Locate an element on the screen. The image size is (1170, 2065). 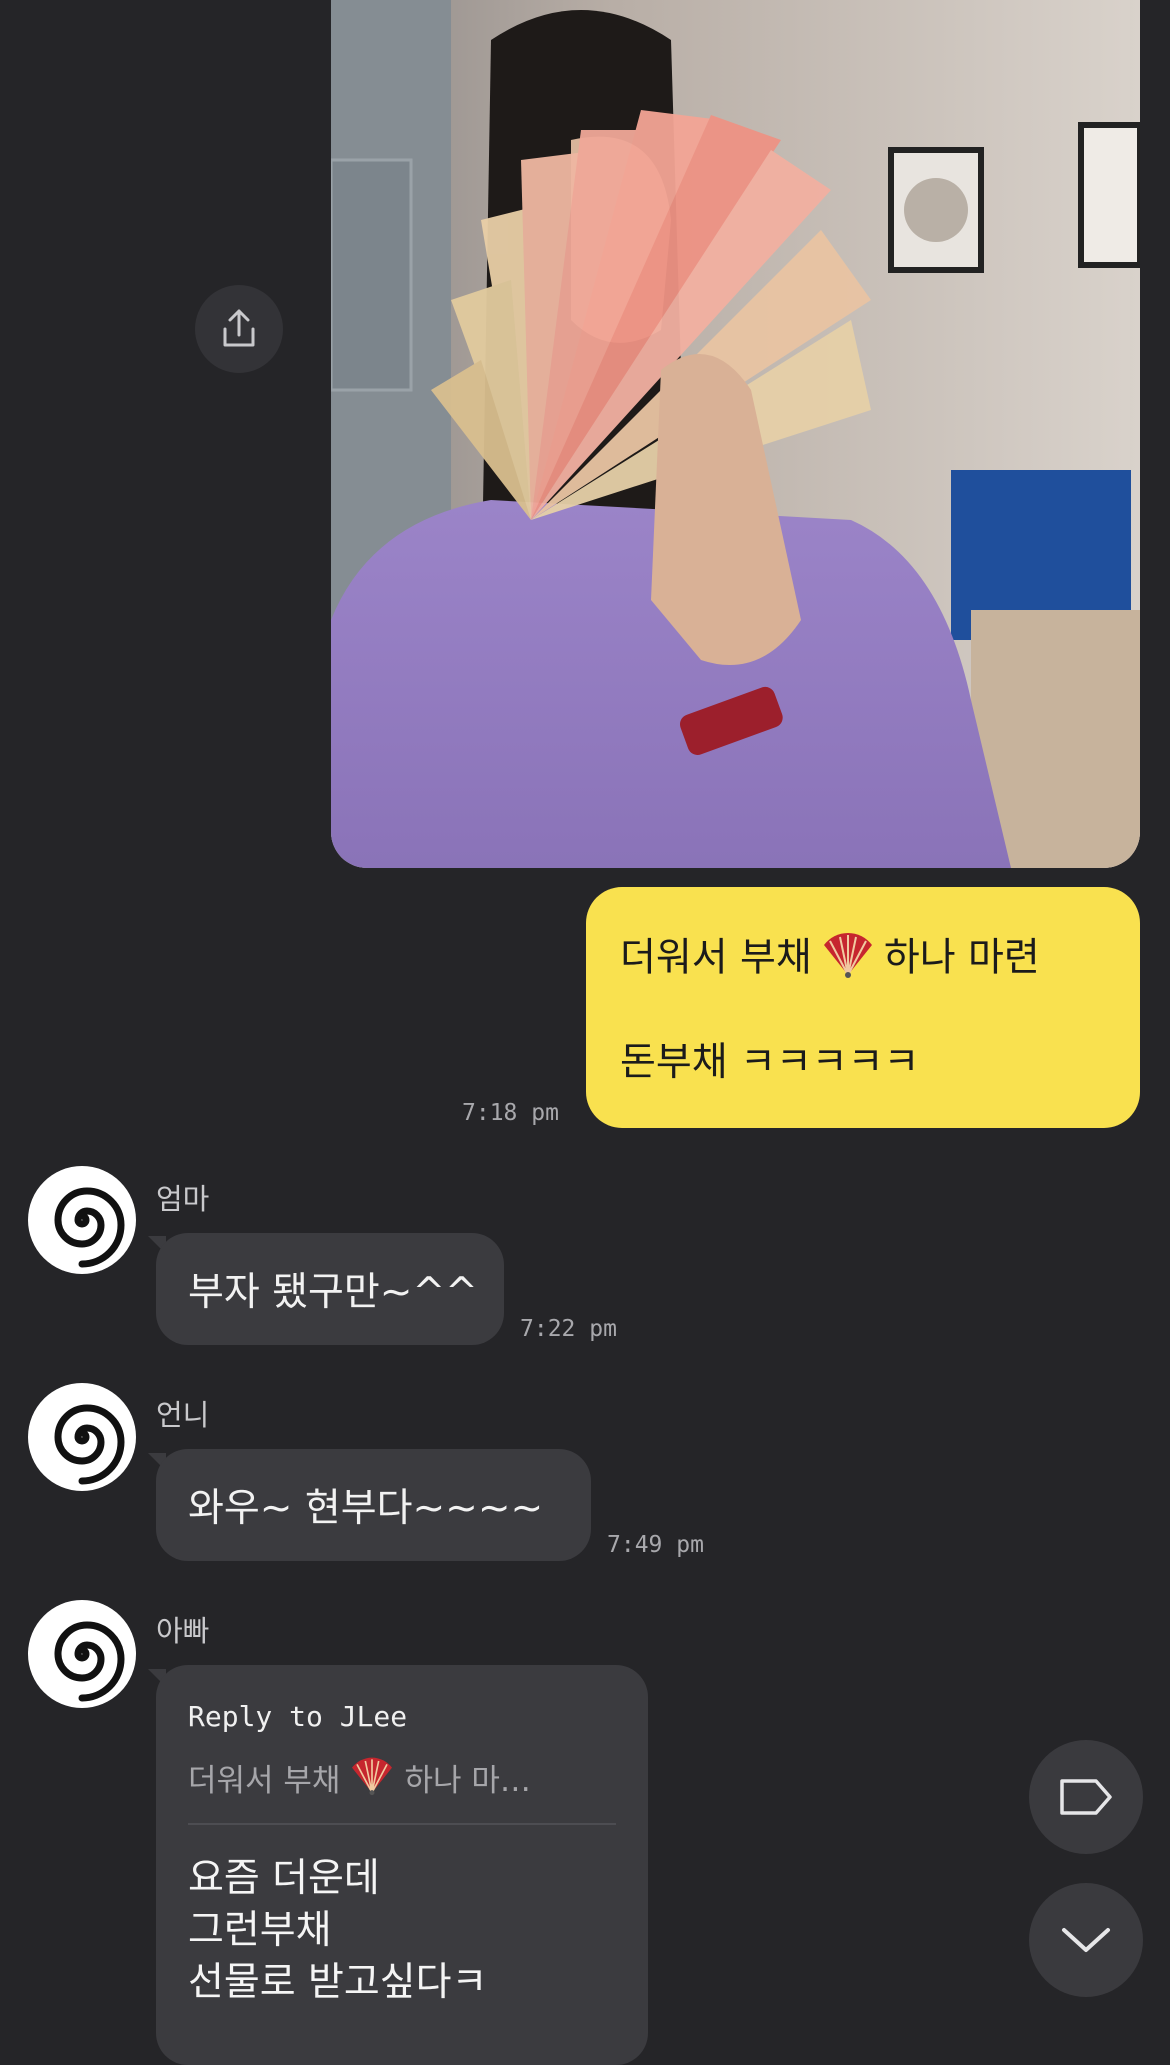
message-timestamp: 7:49 pm is located at coordinates (655, 1545).